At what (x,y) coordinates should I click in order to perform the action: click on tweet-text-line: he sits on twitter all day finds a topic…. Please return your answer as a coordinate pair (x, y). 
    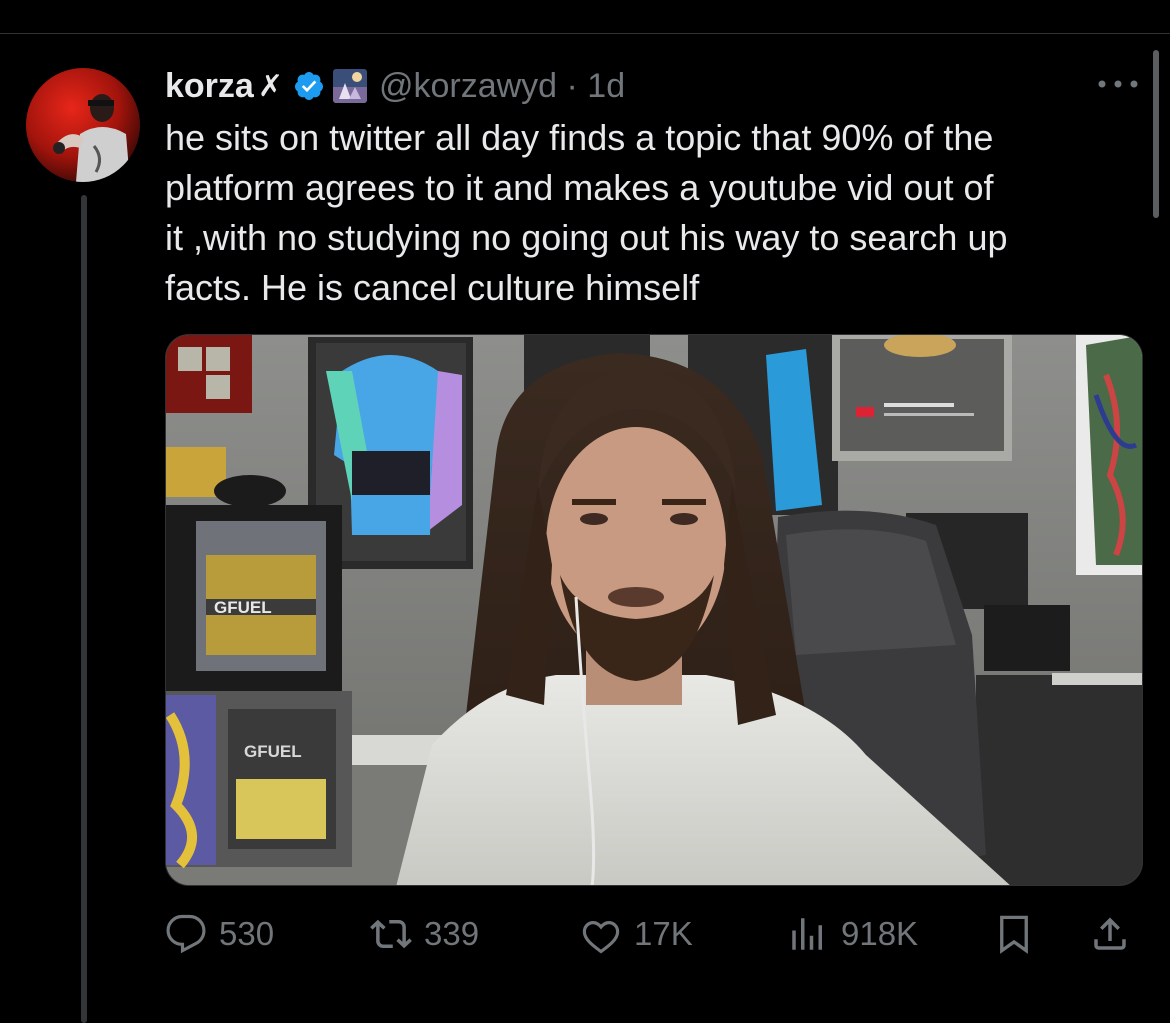
    Looking at the image, I should click on (579, 137).